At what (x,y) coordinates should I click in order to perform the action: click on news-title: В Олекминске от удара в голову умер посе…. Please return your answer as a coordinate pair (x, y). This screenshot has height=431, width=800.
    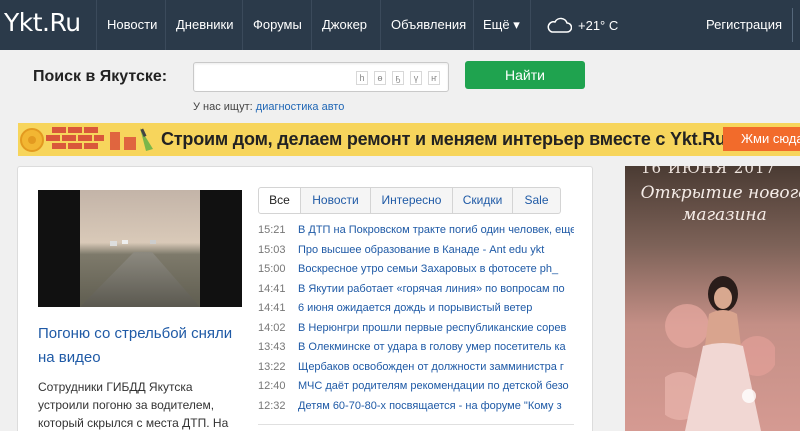
    Looking at the image, I should click on (436, 347).